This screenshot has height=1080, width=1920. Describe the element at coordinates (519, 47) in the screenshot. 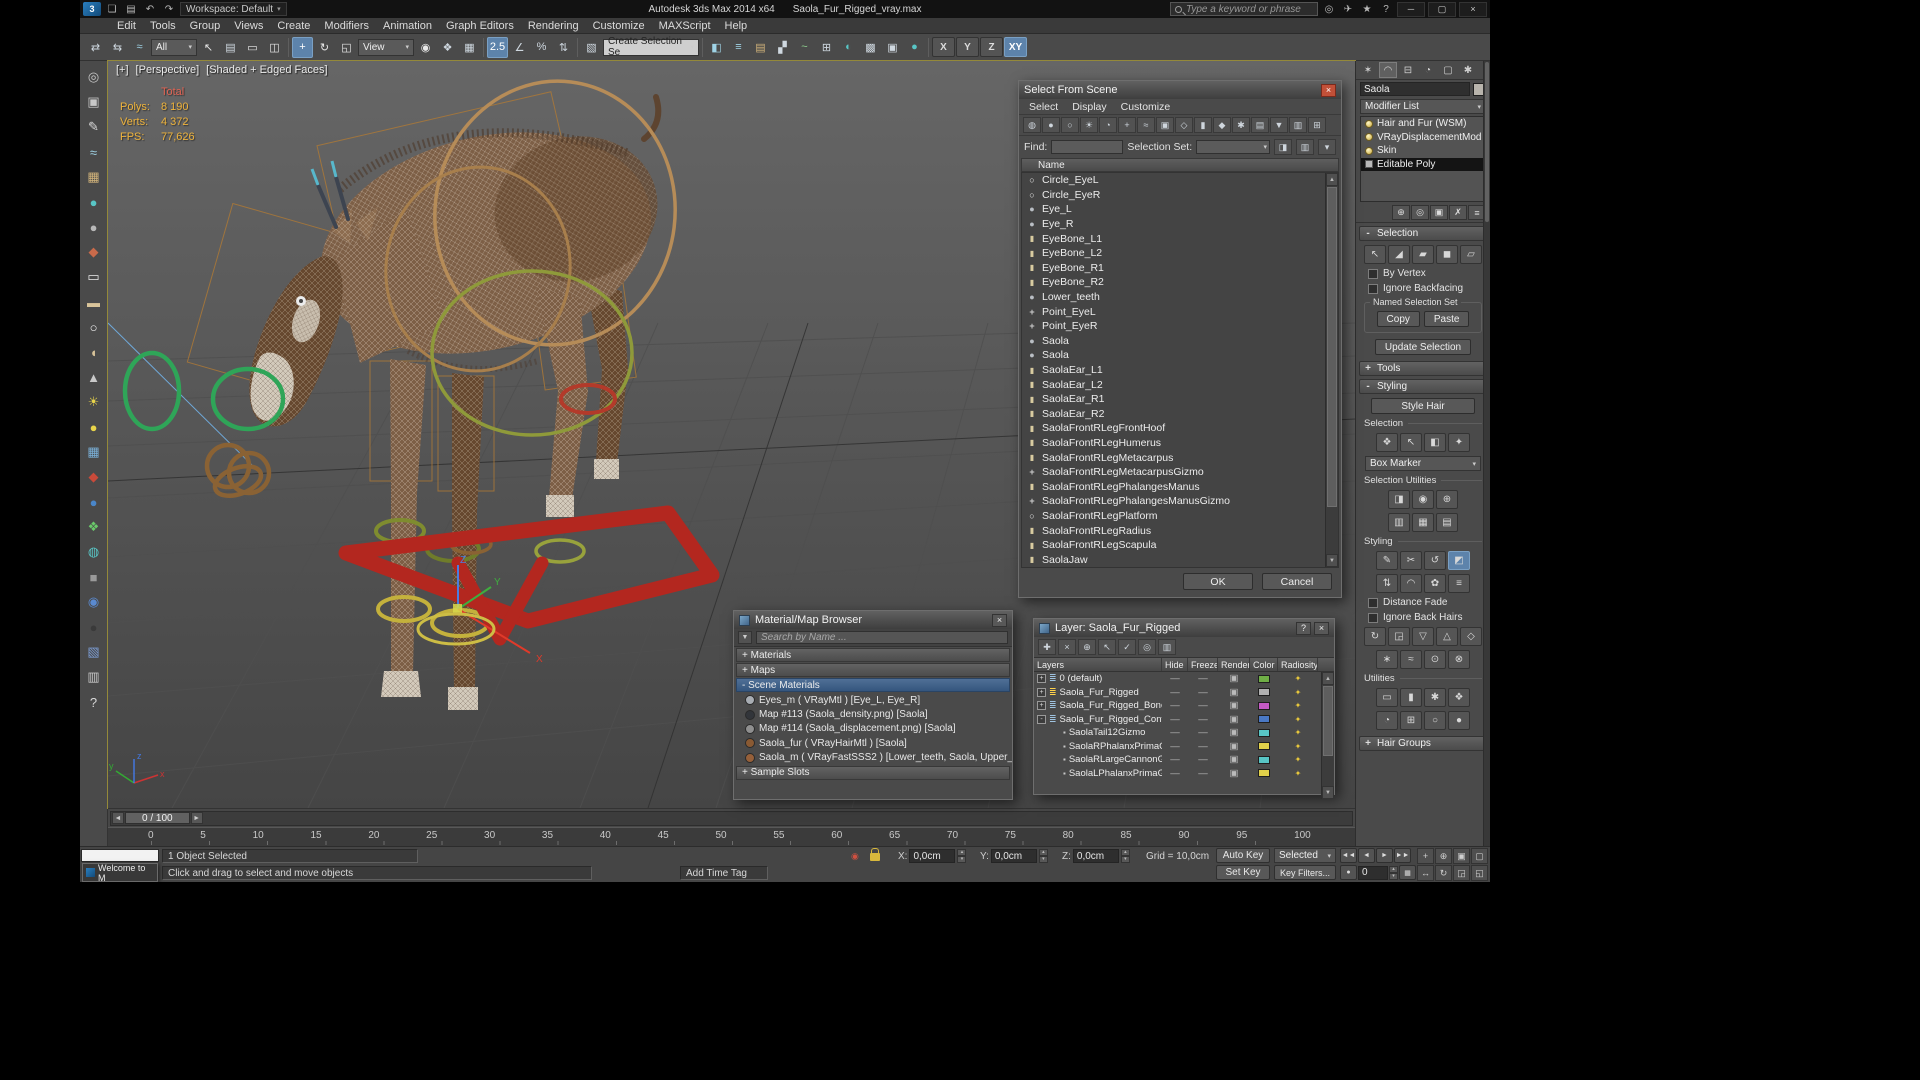

I see `angle-snap-toggle-icon: ∠` at that location.